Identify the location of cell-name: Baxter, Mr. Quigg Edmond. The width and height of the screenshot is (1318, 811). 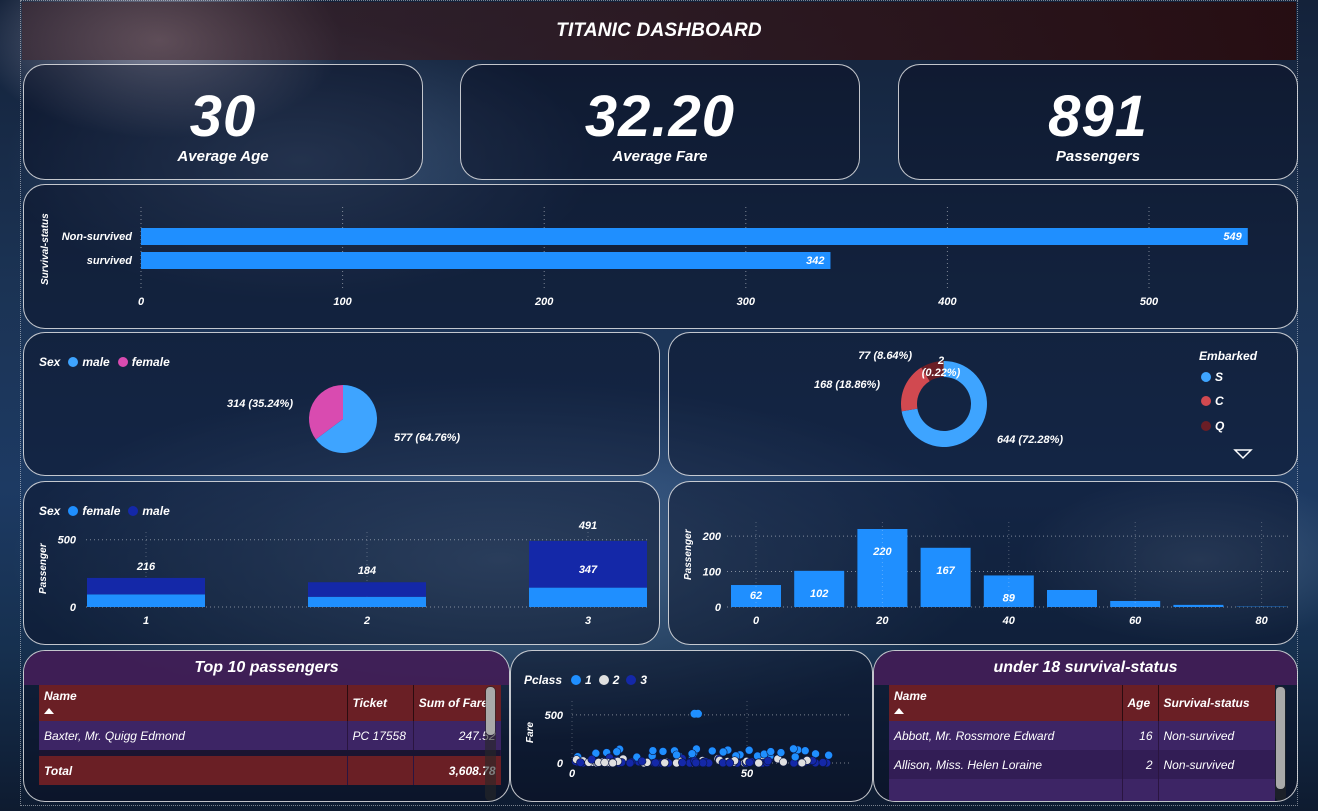
(193, 735).